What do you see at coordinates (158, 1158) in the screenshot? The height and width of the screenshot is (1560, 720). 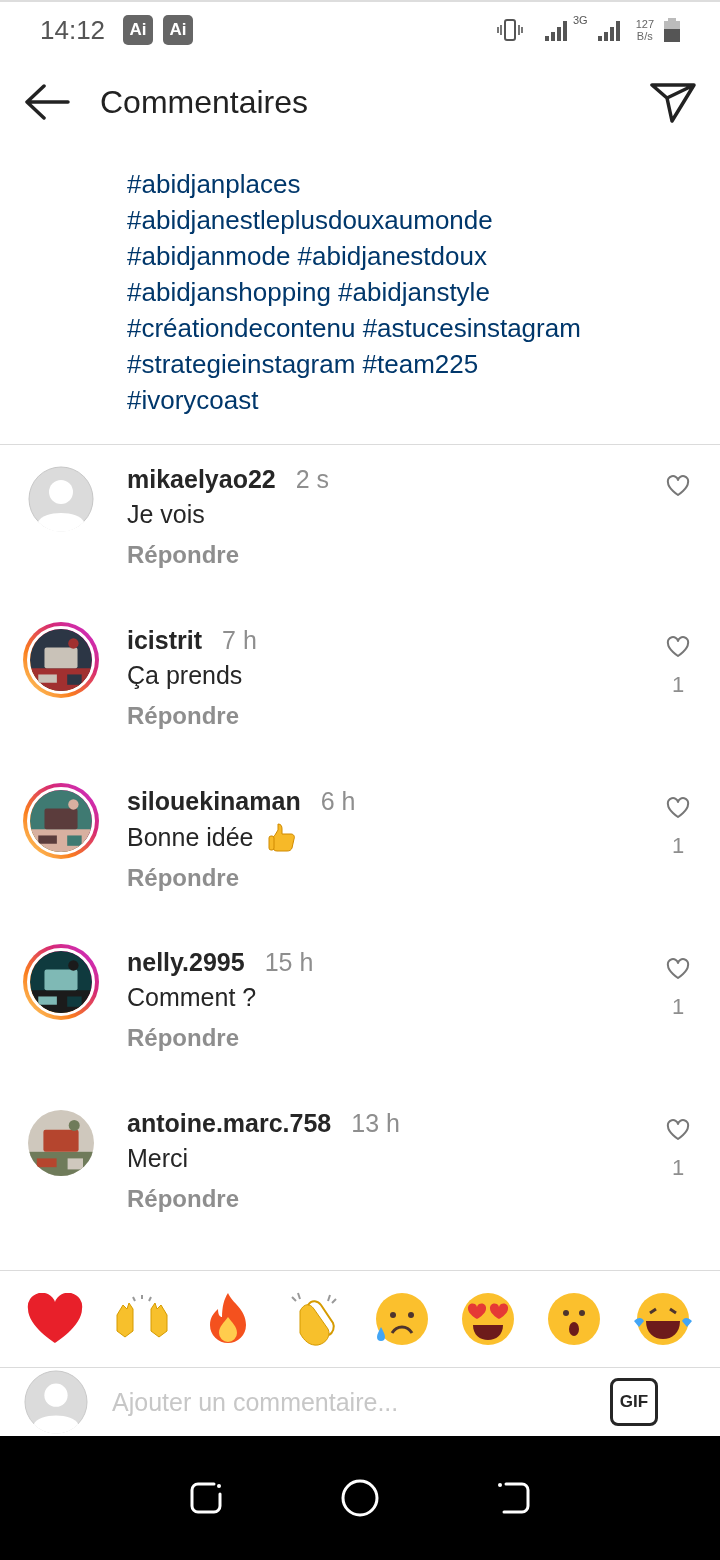 I see `comment-text: Merci` at bounding box center [158, 1158].